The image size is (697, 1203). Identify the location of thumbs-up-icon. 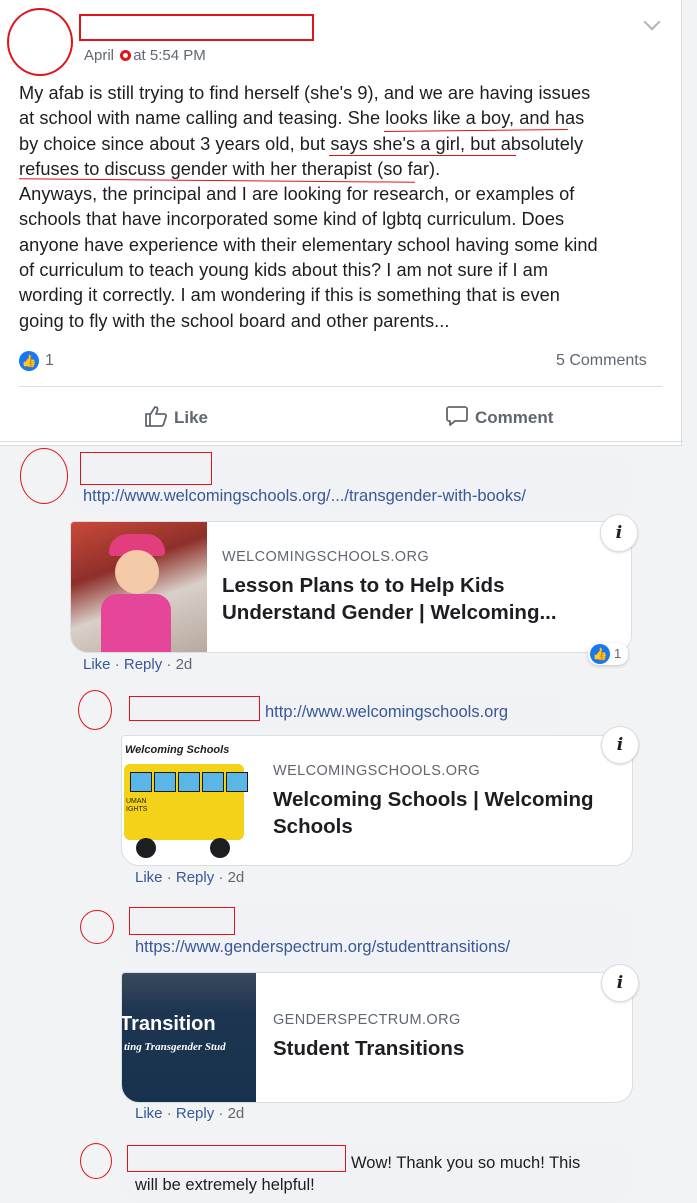
(156, 416).